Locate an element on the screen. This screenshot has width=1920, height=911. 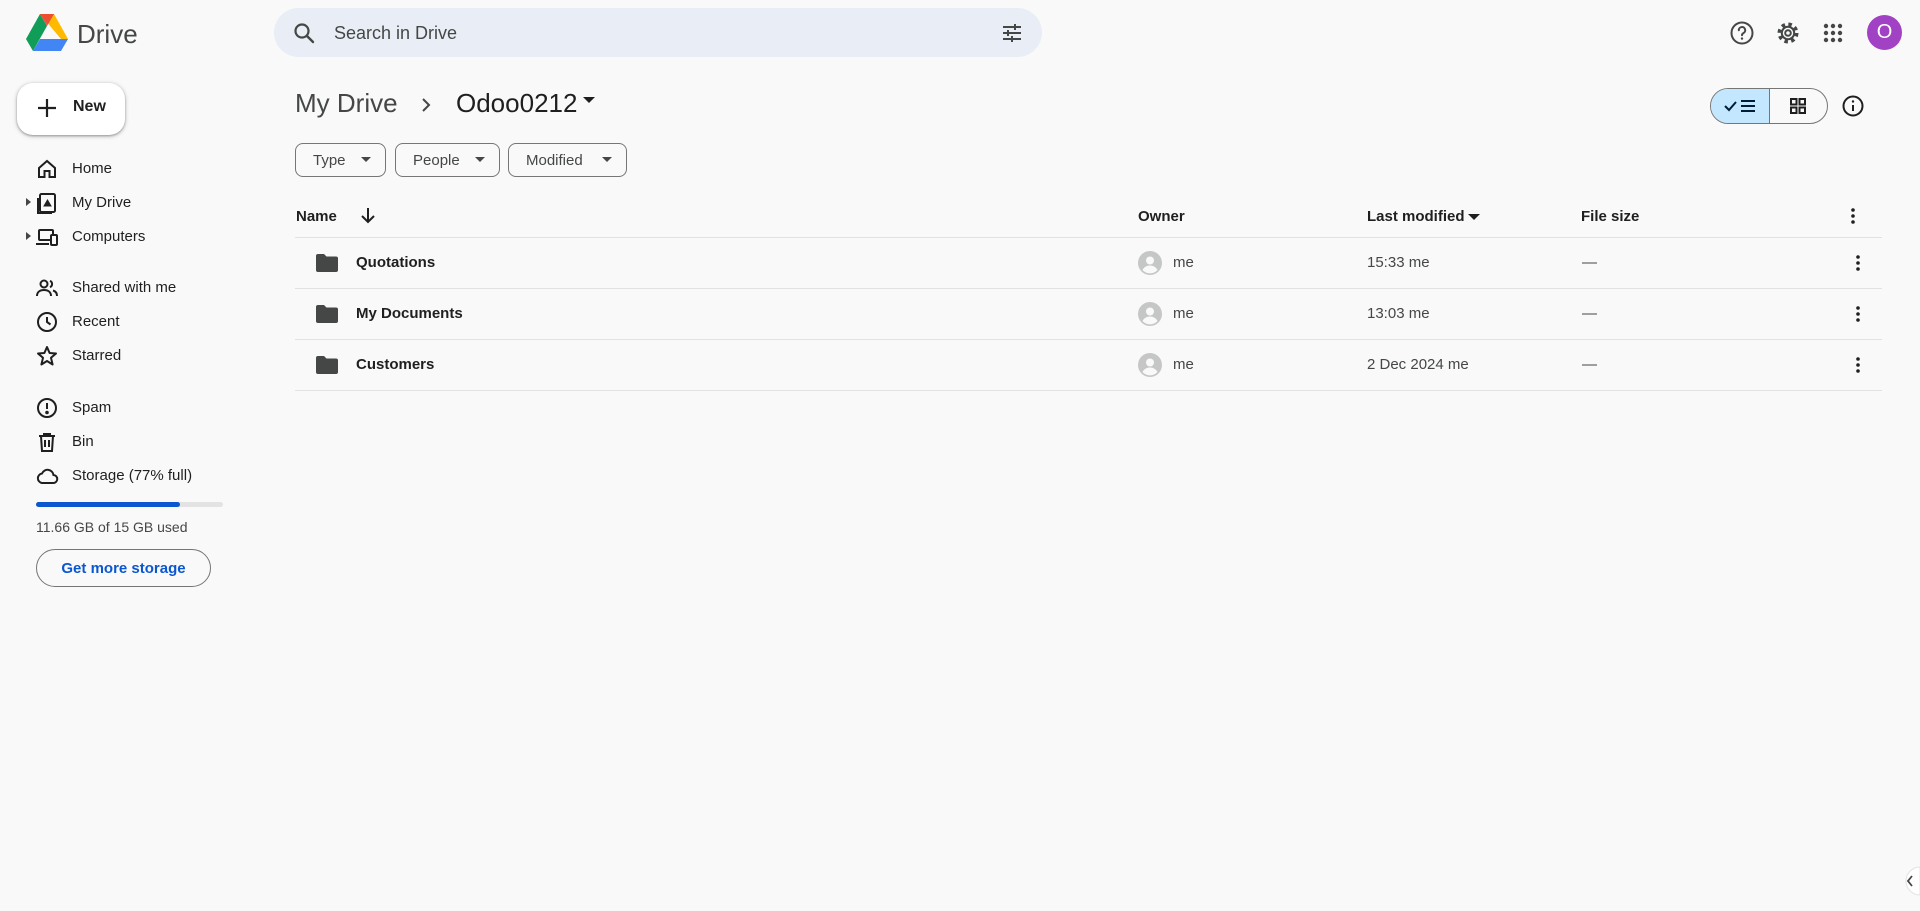
new-button: New is located at coordinates (71, 109).